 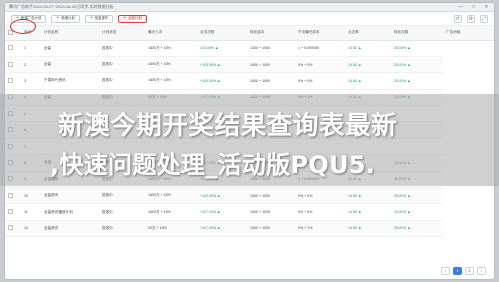 I want to click on minimize-icon: —, so click(x=460, y=7).